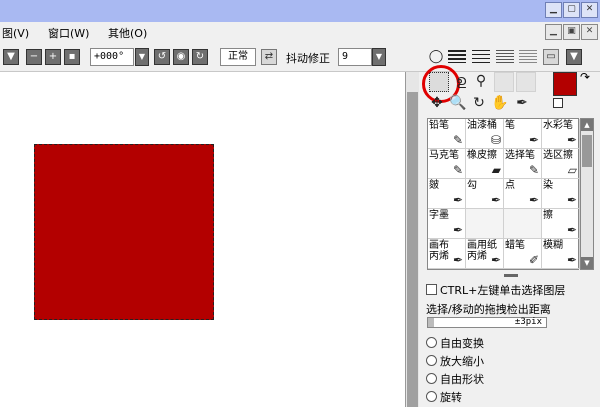 This screenshot has height=407, width=600. What do you see at coordinates (444, 397) in the screenshot?
I see `radio-rotate: 旋转` at bounding box center [444, 397].